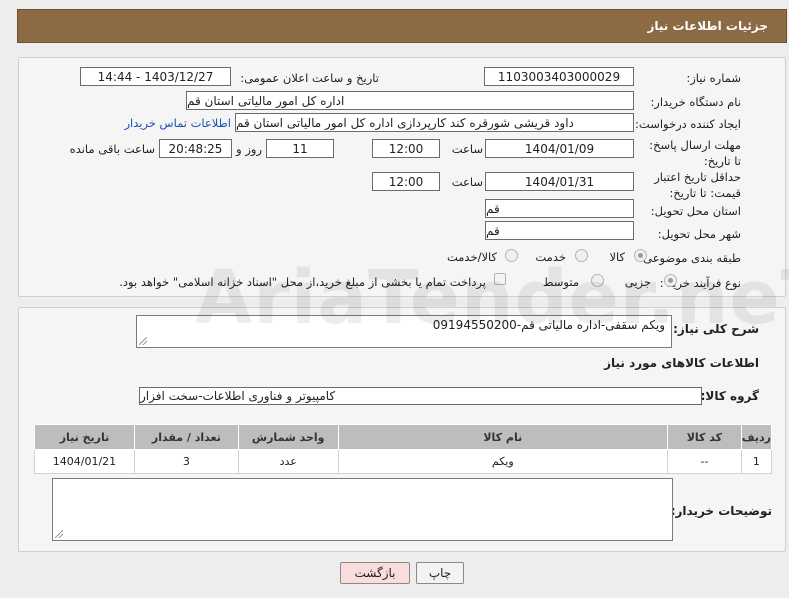 Image resolution: width=789 pixels, height=598 pixels. Describe the element at coordinates (581, 255) in the screenshot. I see `category-service-radio` at that location.